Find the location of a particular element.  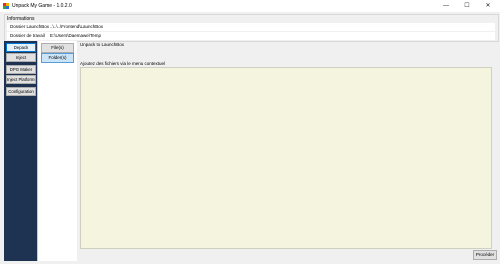

sidebar-item-configuration: Configuration is located at coordinates (21, 91).